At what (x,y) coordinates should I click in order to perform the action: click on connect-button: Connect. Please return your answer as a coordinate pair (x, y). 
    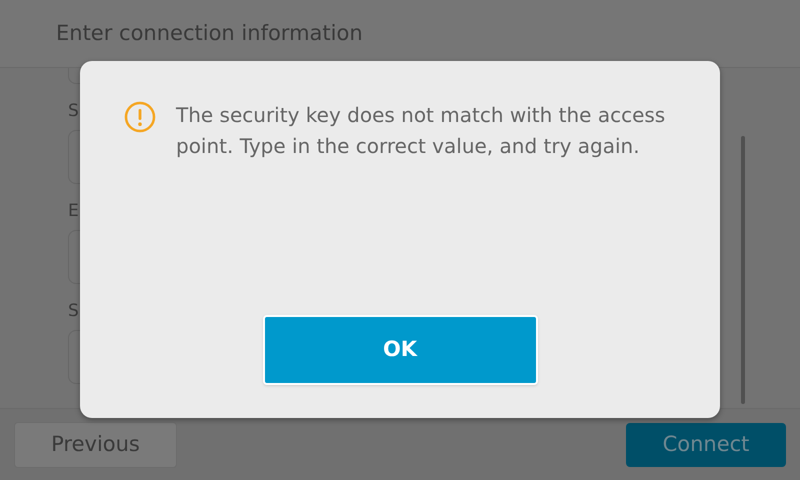
    Looking at the image, I should click on (706, 444).